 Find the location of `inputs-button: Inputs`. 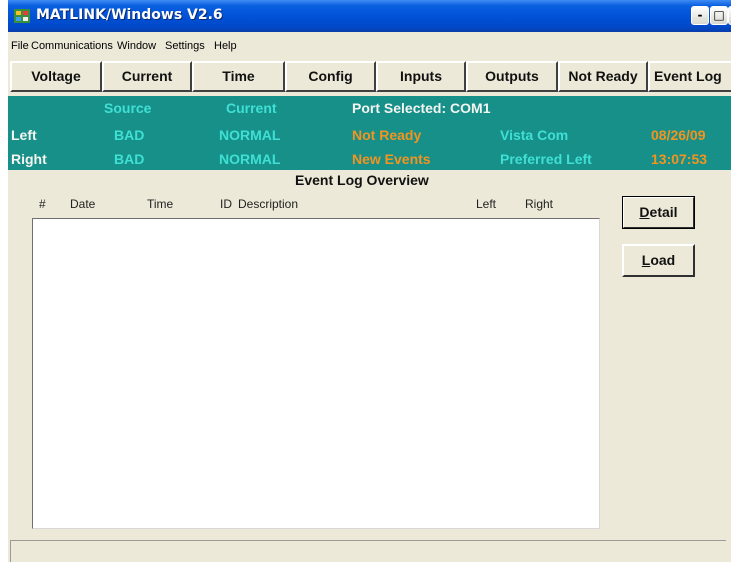

inputs-button: Inputs is located at coordinates (421, 76).